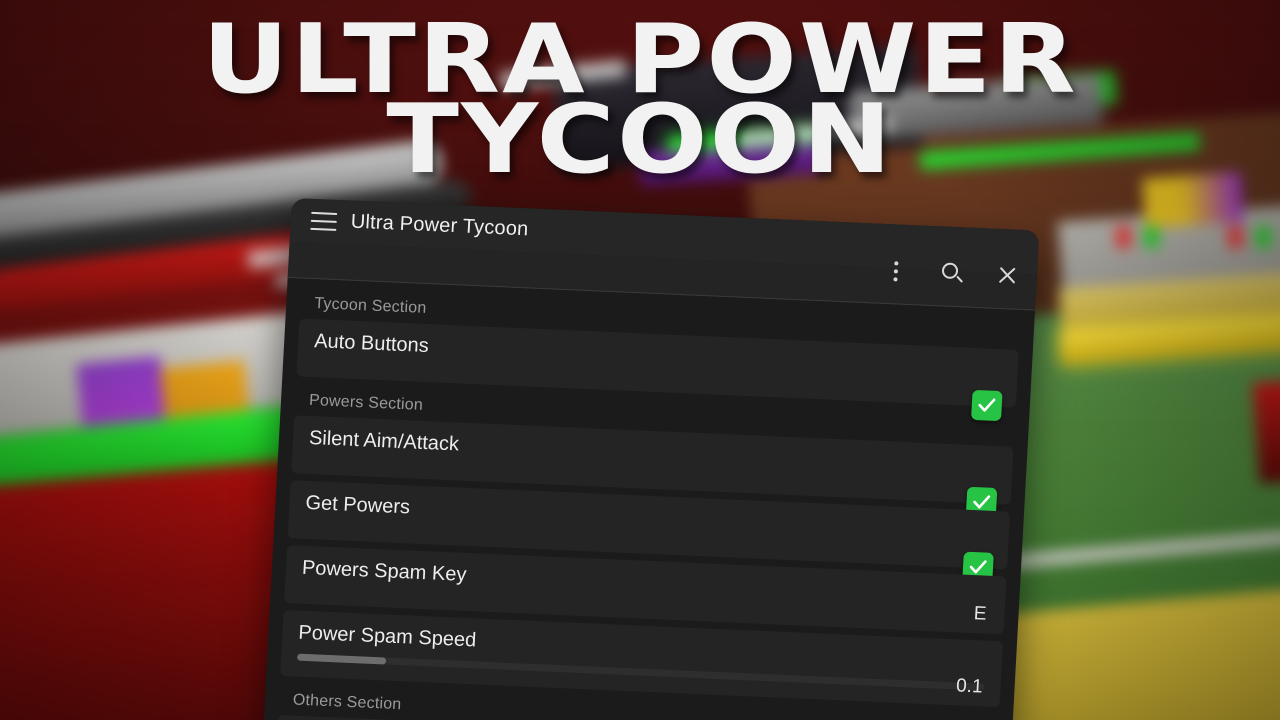 The width and height of the screenshot is (1280, 720). What do you see at coordinates (341, 659) in the screenshot?
I see `slider-fill` at bounding box center [341, 659].